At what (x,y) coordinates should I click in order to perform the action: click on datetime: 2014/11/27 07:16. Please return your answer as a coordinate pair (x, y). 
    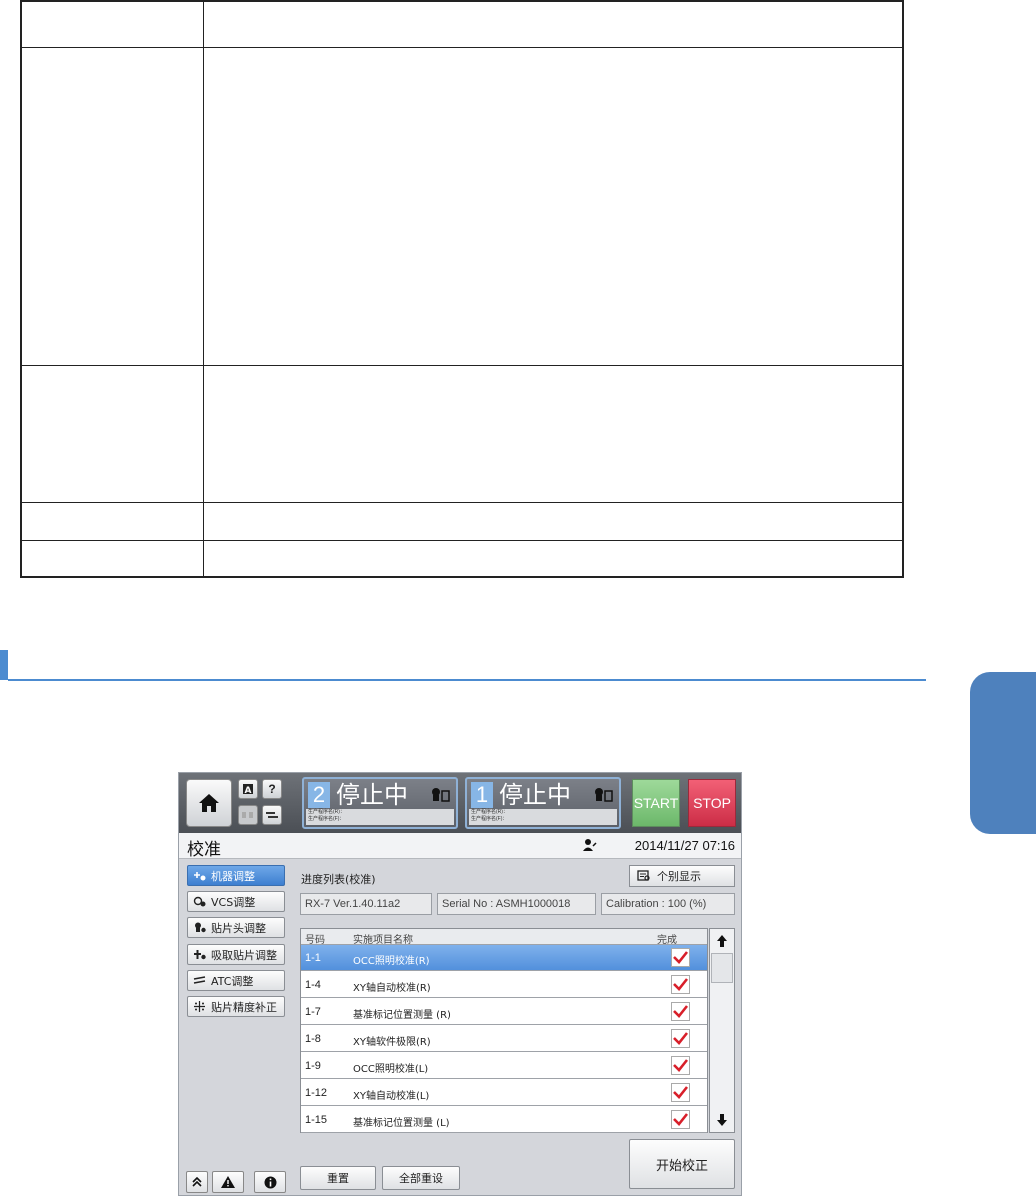
    Looking at the image, I should click on (684, 845).